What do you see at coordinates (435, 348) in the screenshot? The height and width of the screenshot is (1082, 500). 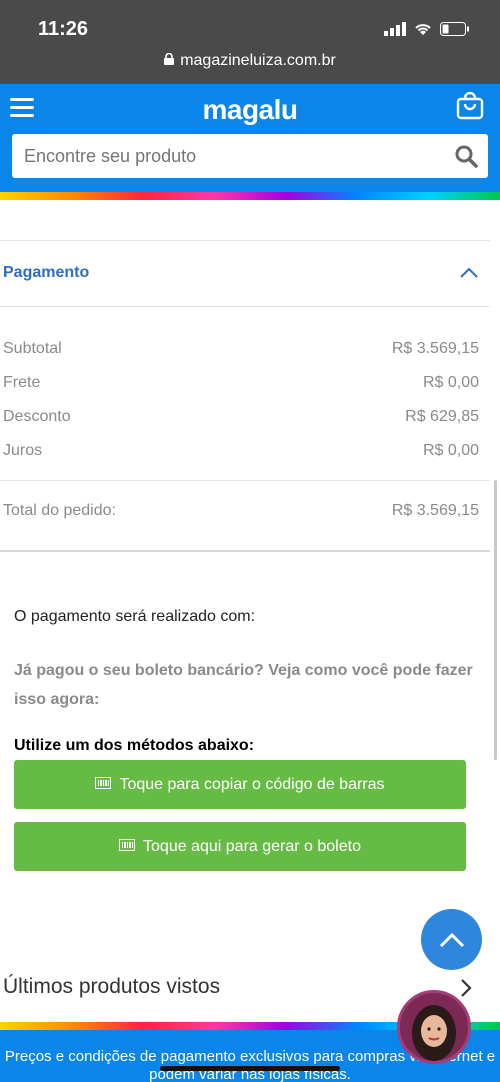 I see `subtotal-value: R$ 3.569,15` at bounding box center [435, 348].